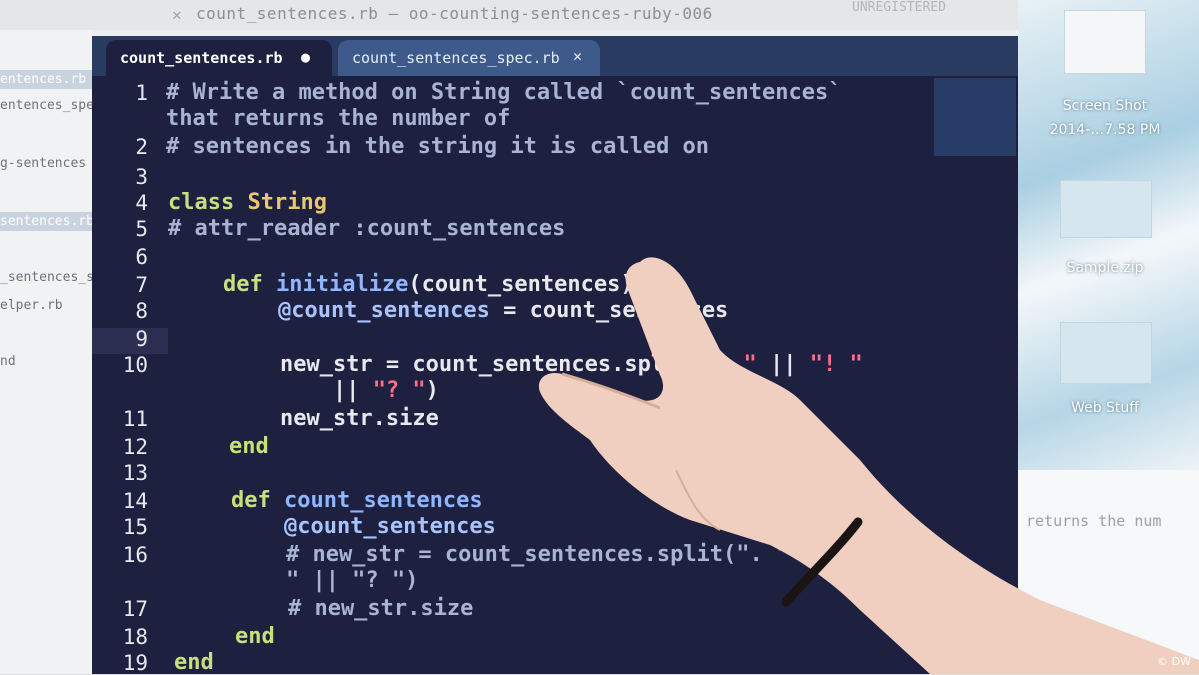 The image size is (1199, 675). I want to click on desktop-label: Web Stuff, so click(1105, 408).